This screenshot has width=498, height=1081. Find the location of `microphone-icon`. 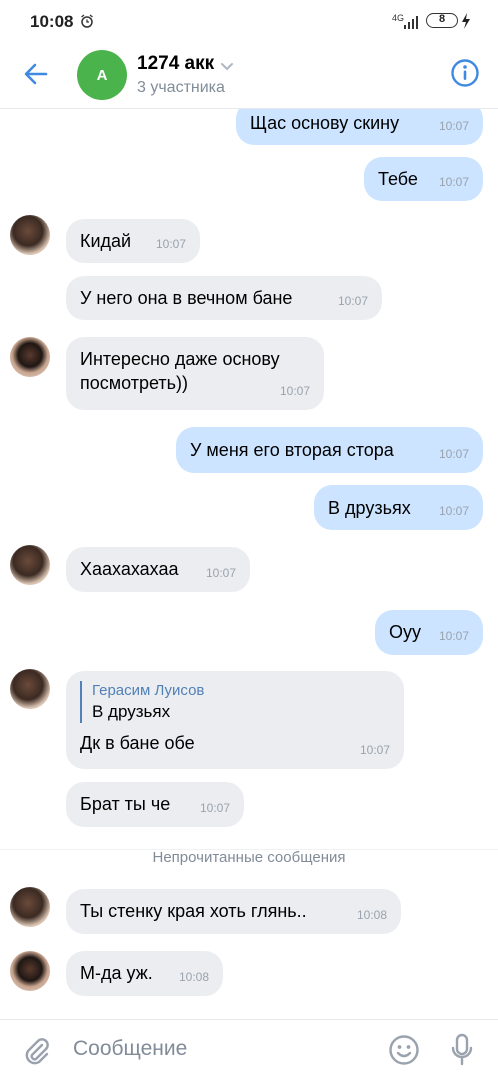

microphone-icon is located at coordinates (462, 1050).